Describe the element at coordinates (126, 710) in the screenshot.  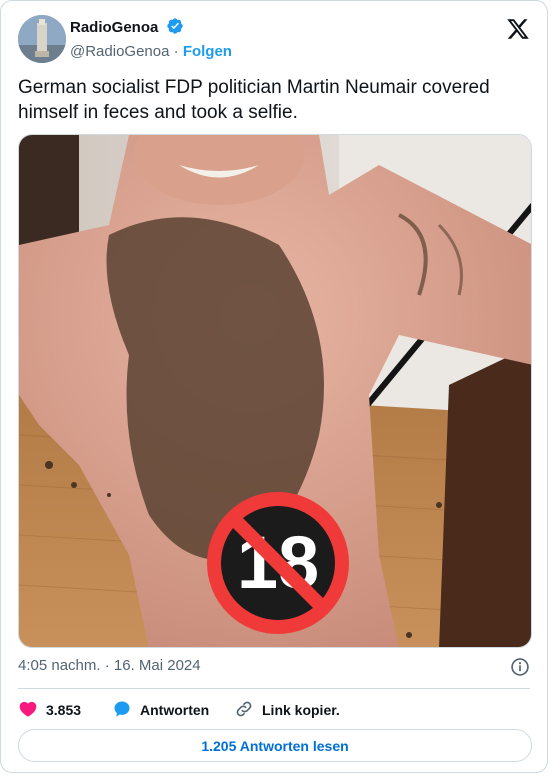
I see `reply-bubble-icon` at that location.